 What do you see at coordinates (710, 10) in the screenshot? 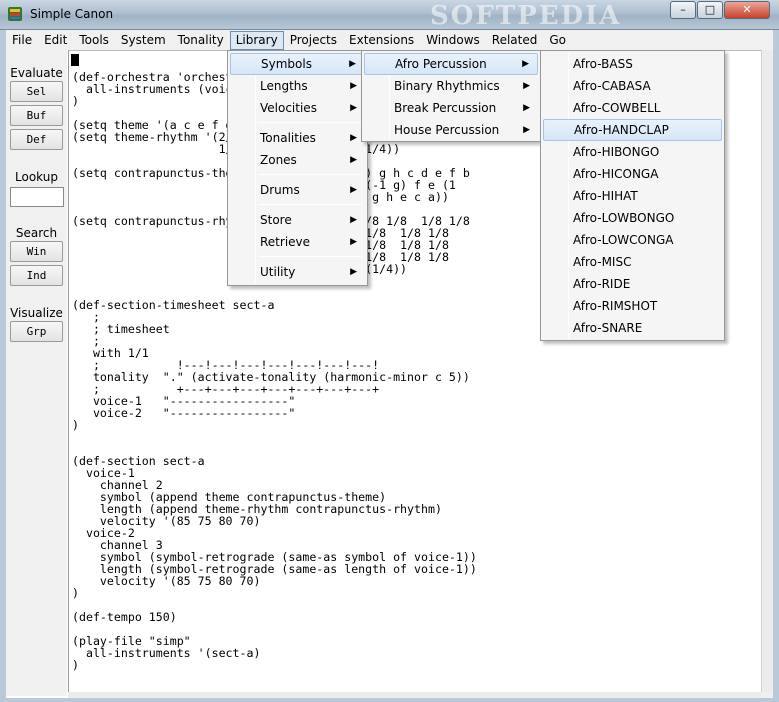
I see `maximize-button: □` at bounding box center [710, 10].